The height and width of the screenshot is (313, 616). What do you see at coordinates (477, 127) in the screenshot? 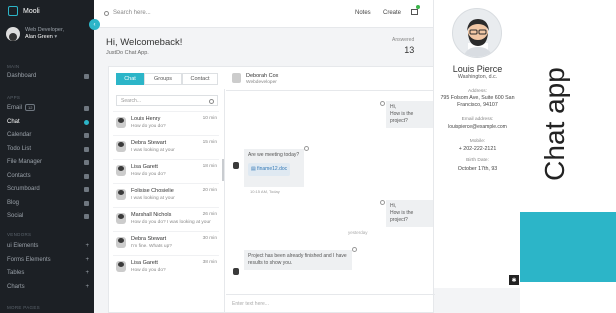
I see `email-value: louispierce@example.com` at bounding box center [477, 127].